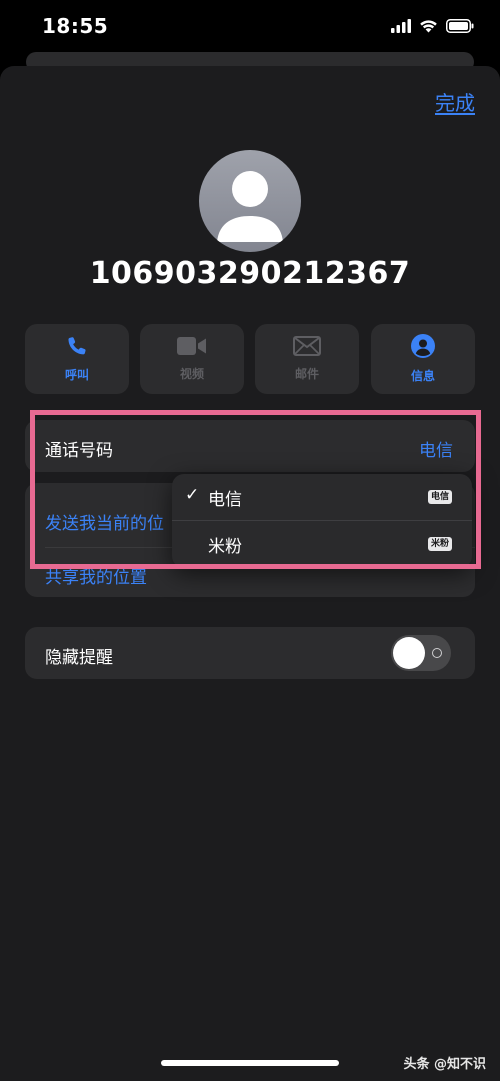 This screenshot has width=500, height=1081. I want to click on cellular-signal-icon, so click(401, 27).